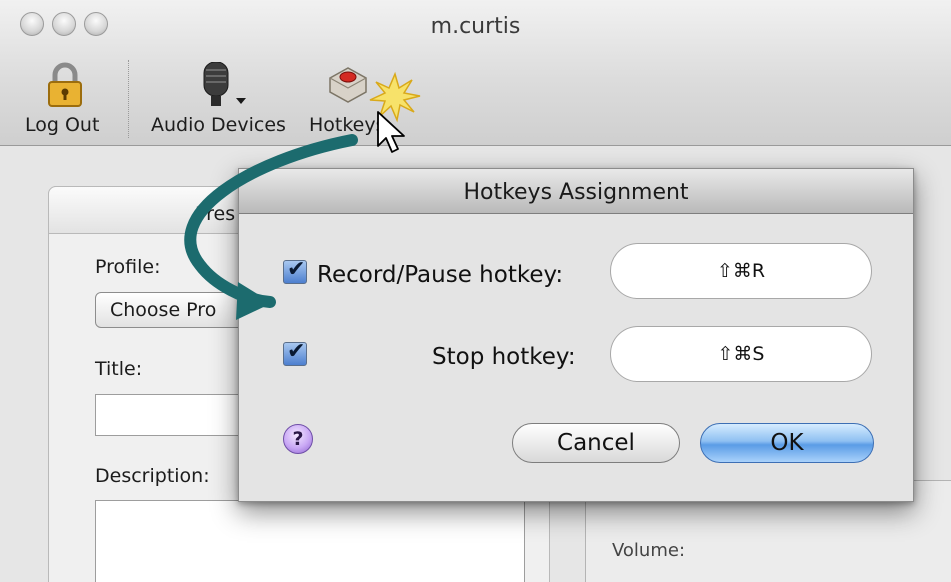 This screenshot has height=582, width=951. Describe the element at coordinates (596, 443) in the screenshot. I see `cancel-button: Cancel` at that location.